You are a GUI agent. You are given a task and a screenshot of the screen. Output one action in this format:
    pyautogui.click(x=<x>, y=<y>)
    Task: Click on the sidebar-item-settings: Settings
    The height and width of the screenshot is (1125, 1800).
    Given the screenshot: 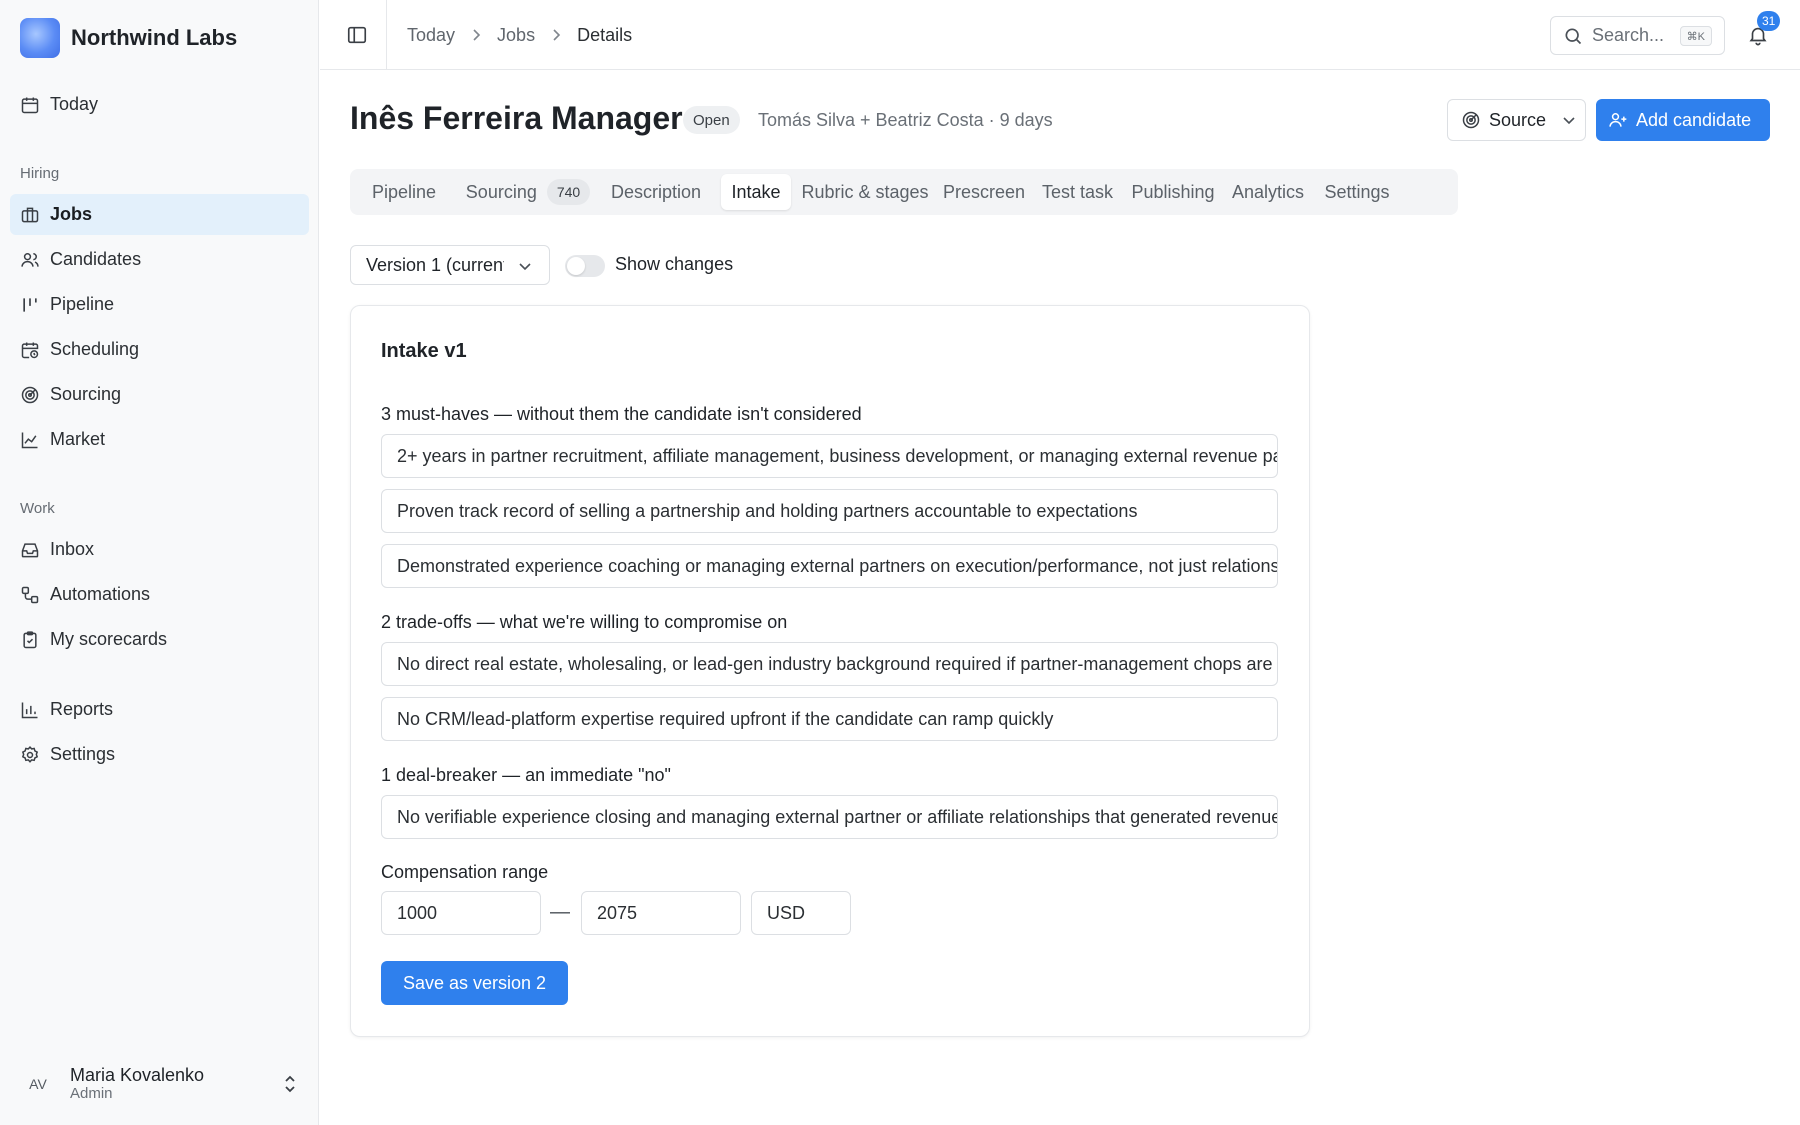 What is the action you would take?
    pyautogui.click(x=159, y=754)
    